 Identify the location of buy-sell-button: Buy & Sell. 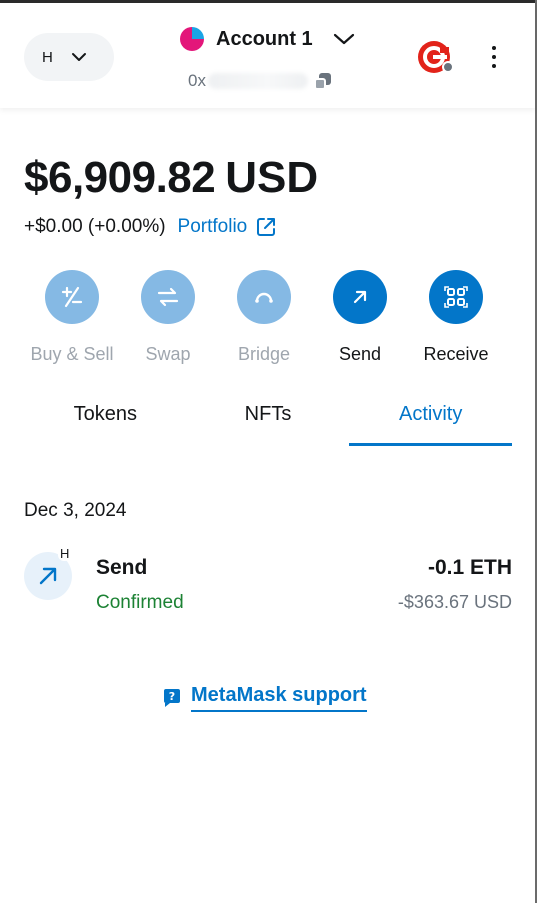
(72, 317).